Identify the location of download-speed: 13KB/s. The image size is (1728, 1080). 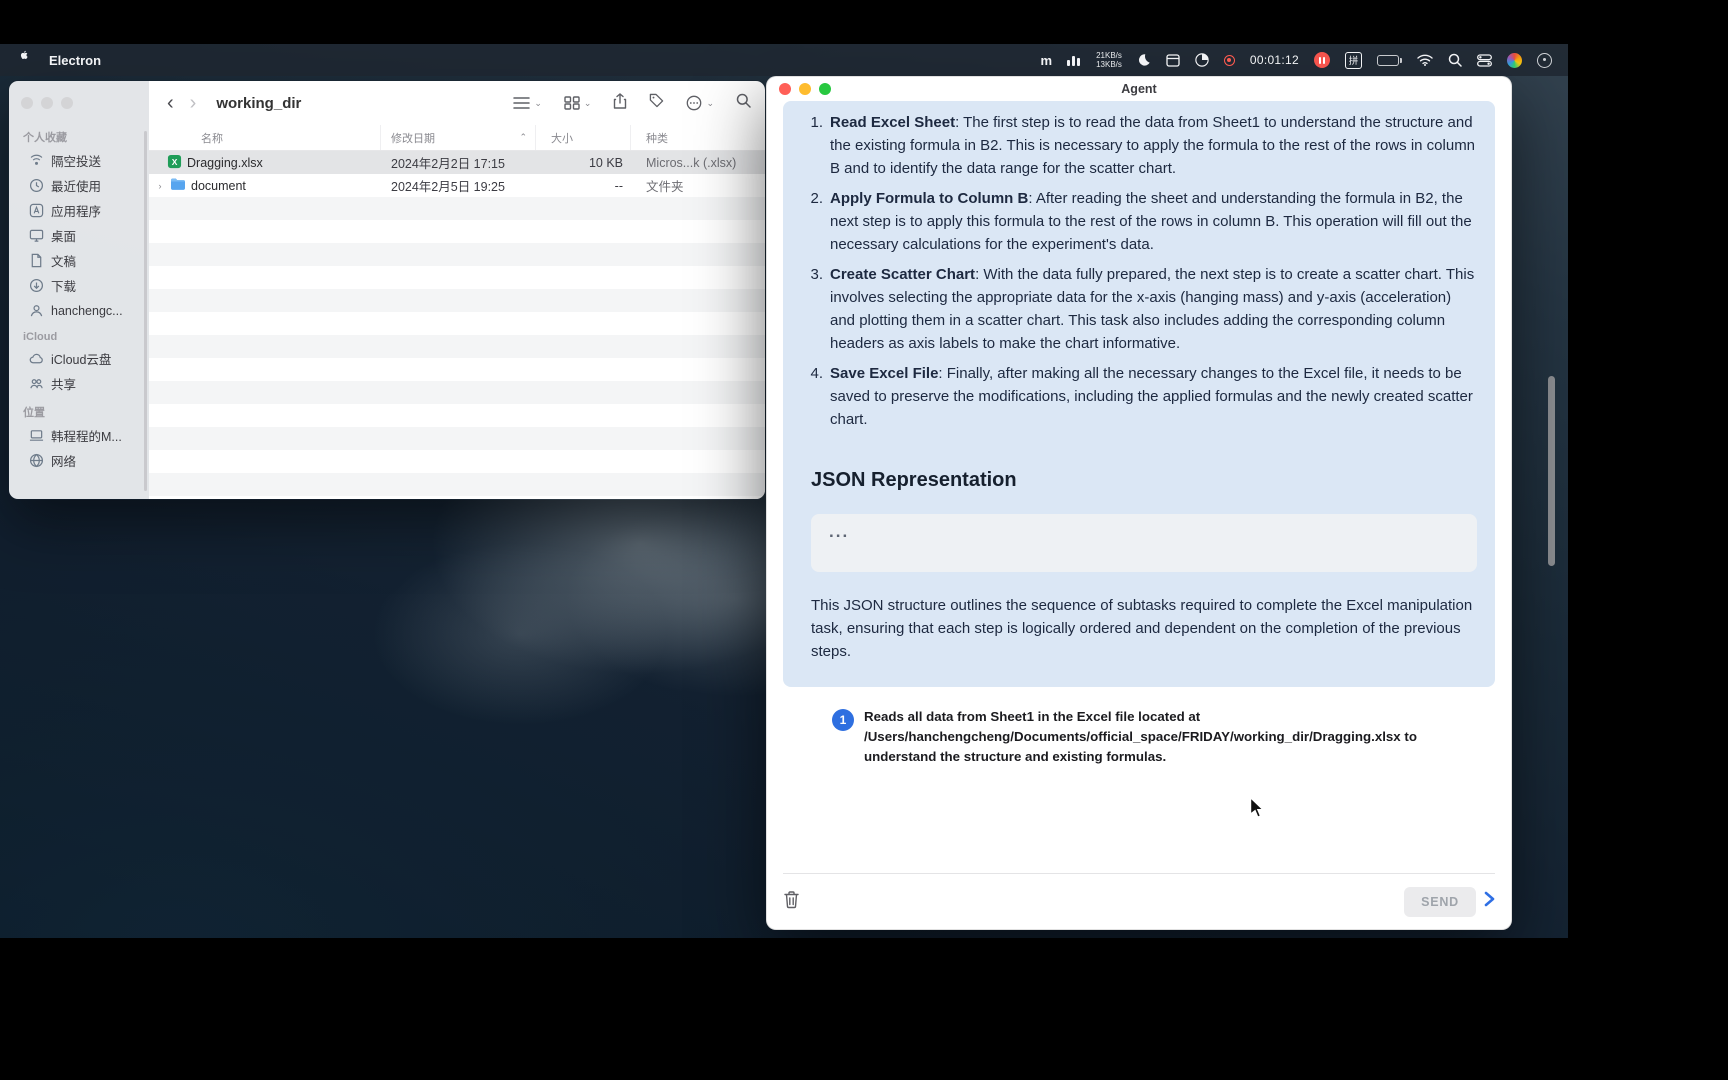
(1109, 64).